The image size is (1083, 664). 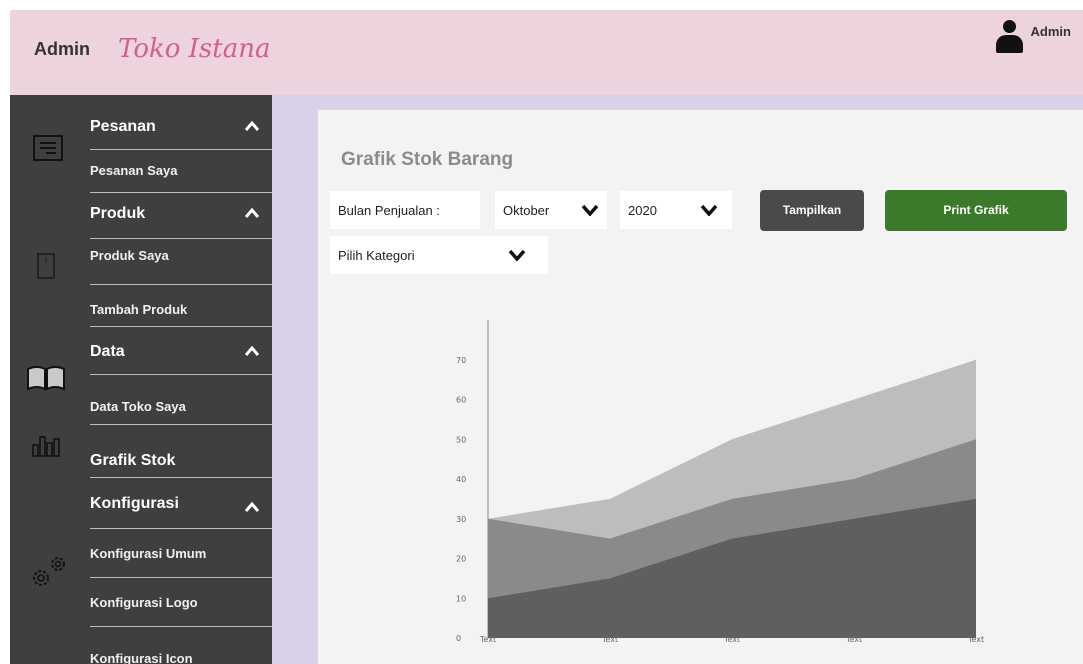 What do you see at coordinates (1050, 31) in the screenshot?
I see `user-name: Admin` at bounding box center [1050, 31].